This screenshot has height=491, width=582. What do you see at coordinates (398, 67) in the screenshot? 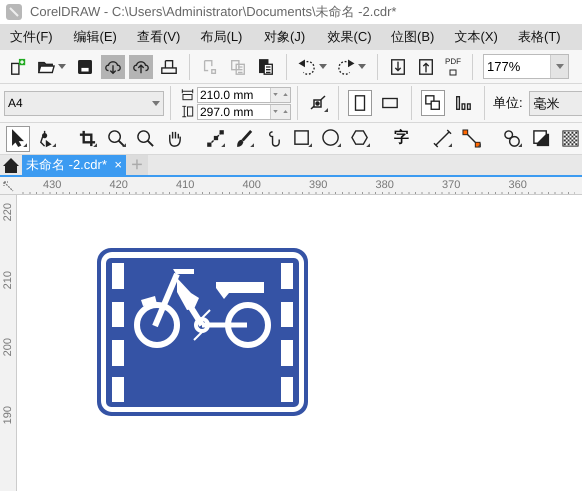
I see `import-icon` at bounding box center [398, 67].